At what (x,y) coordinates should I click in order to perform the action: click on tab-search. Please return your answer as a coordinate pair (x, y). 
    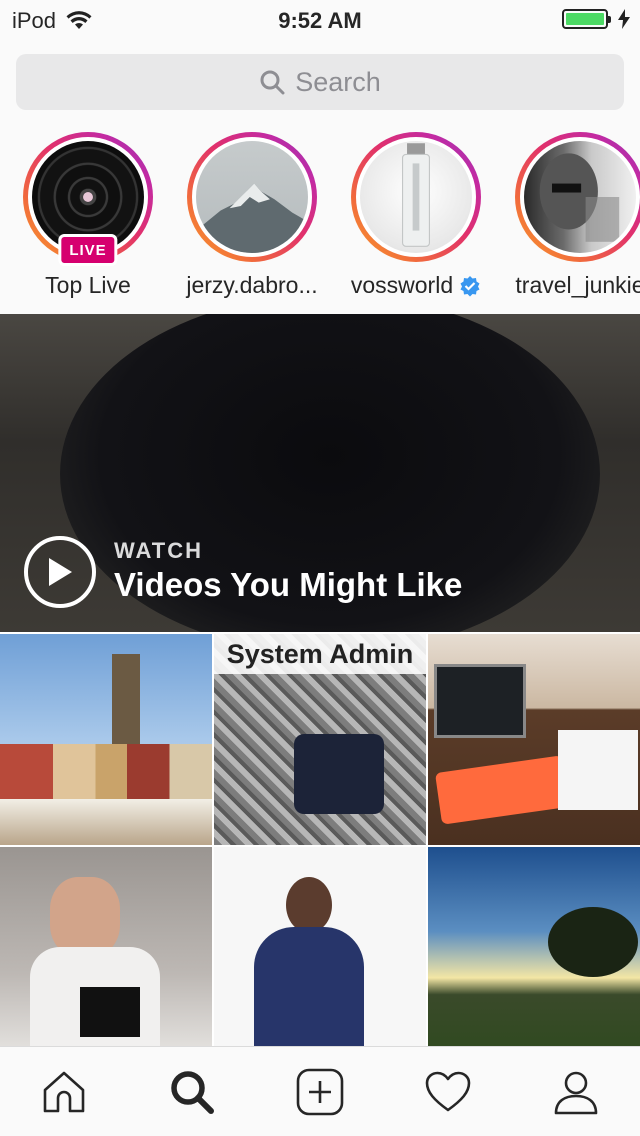
    Looking at the image, I should click on (192, 1092).